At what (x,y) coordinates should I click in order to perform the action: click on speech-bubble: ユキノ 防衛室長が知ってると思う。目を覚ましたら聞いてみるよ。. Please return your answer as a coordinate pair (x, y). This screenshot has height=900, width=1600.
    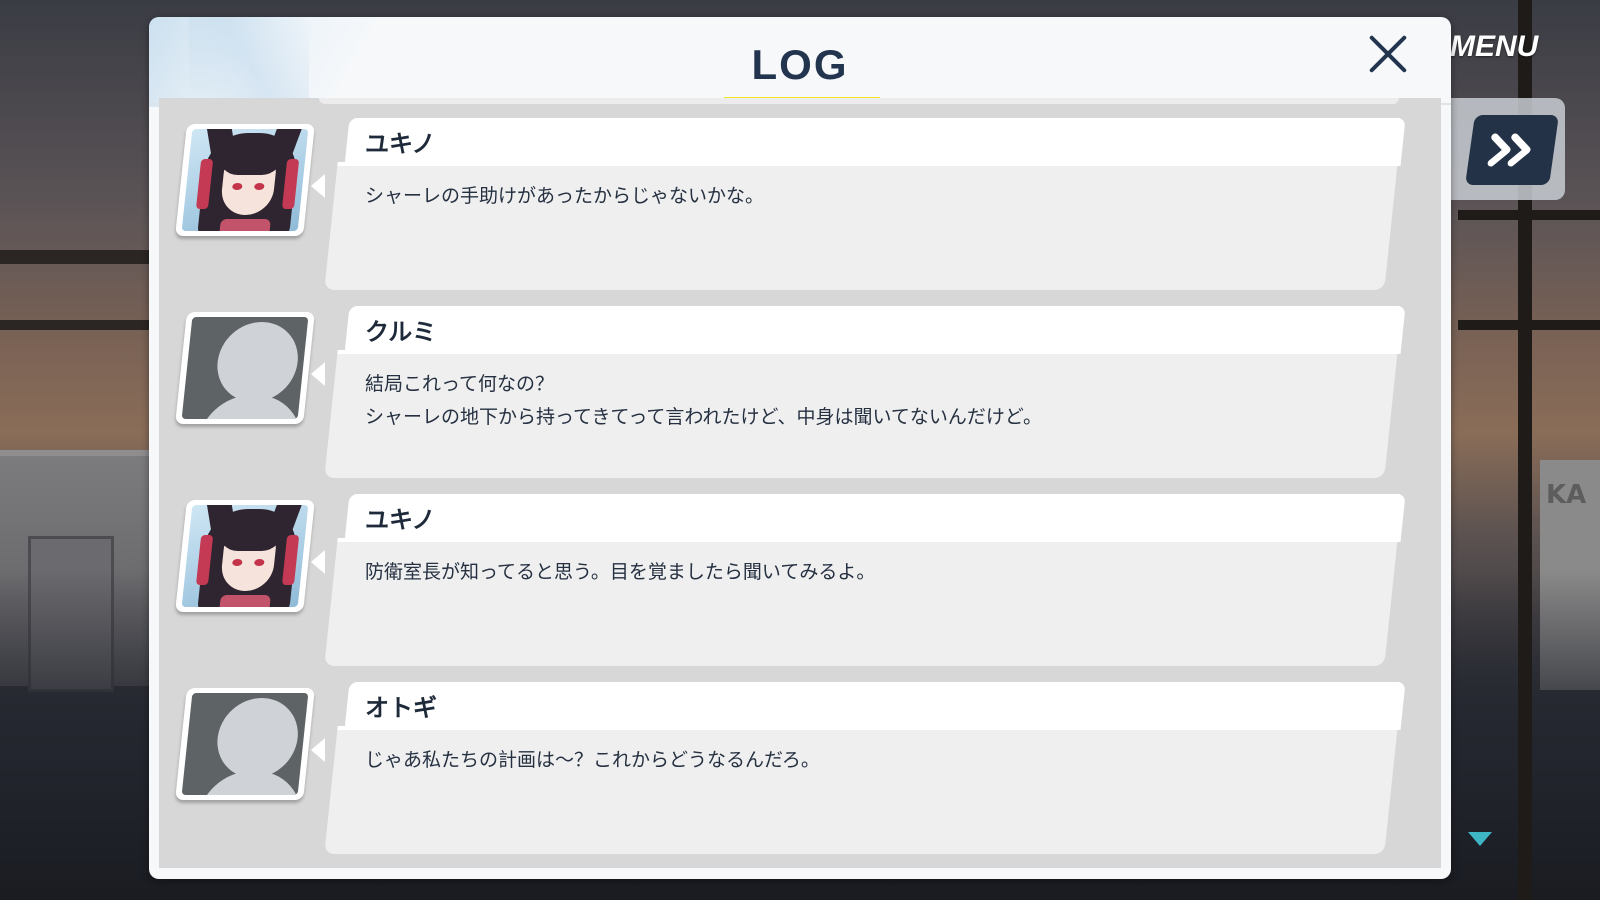
    Looking at the image, I should click on (858, 580).